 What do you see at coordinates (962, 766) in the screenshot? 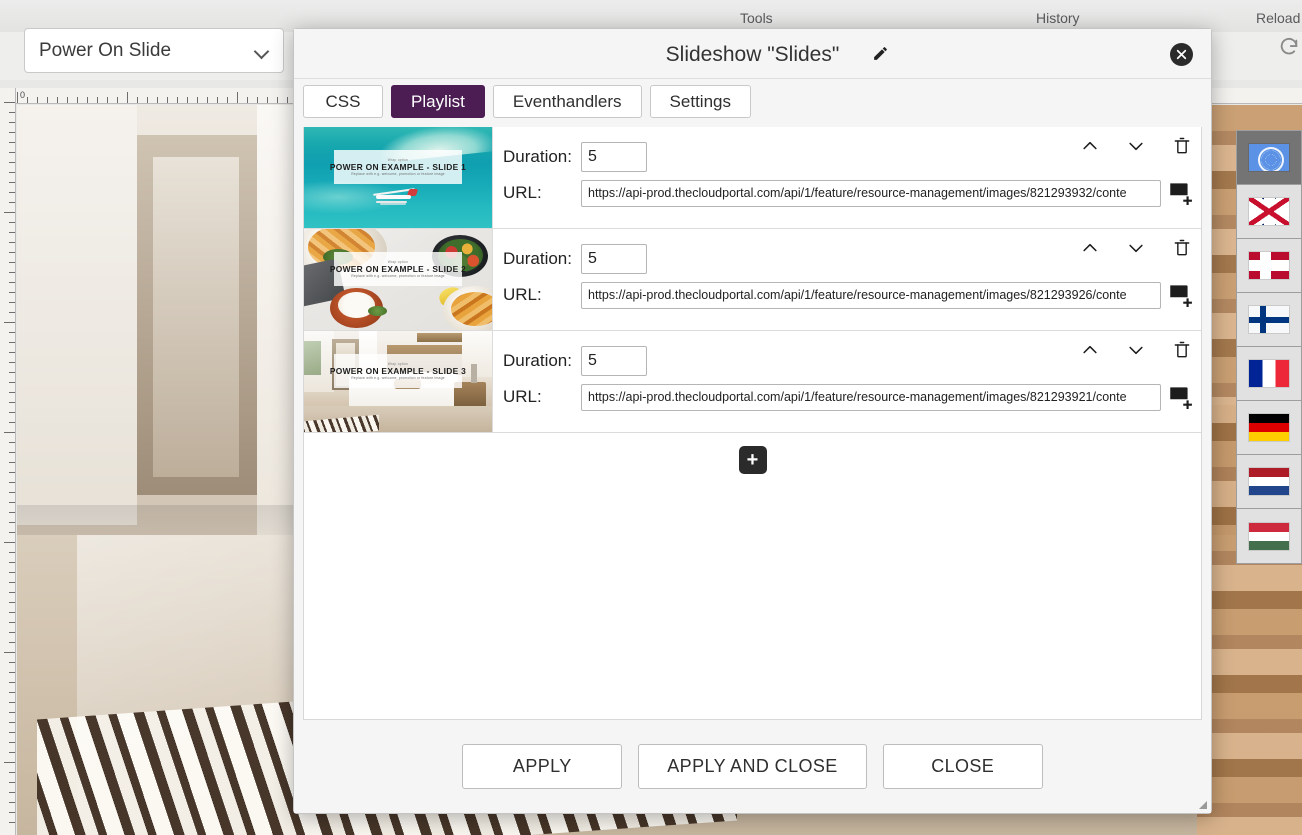
I see `close-button: CLOSE` at bounding box center [962, 766].